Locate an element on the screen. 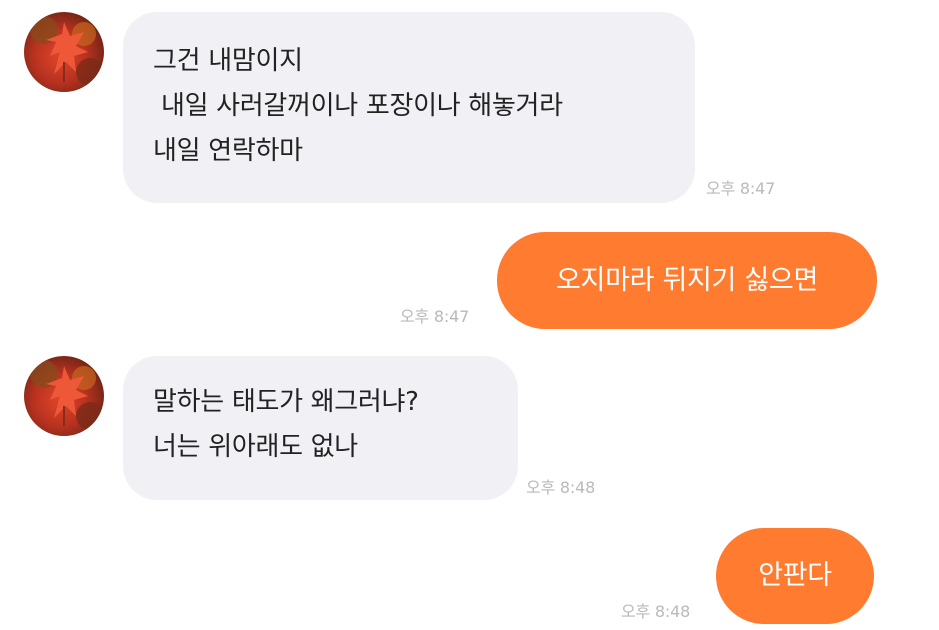 This screenshot has height=630, width=939. sent-message-bubble: 안판다 is located at coordinates (795, 576).